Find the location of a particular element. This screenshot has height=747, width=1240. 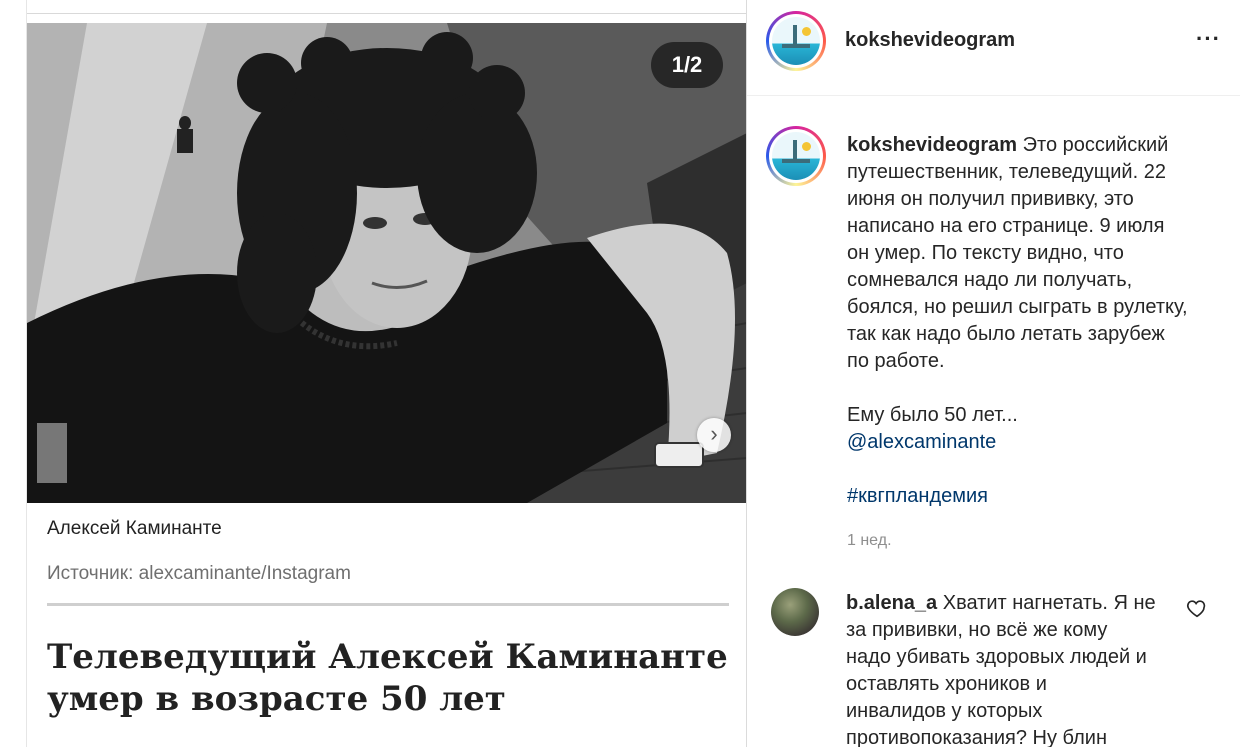

comment-line-1: за прививки, но всё же кому is located at coordinates (977, 630).